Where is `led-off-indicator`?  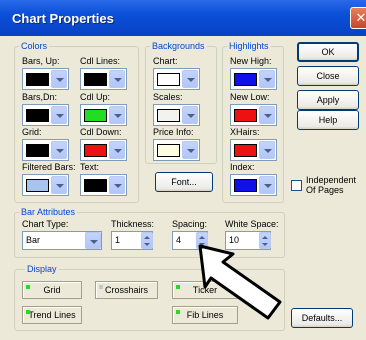 led-off-indicator is located at coordinates (101, 287).